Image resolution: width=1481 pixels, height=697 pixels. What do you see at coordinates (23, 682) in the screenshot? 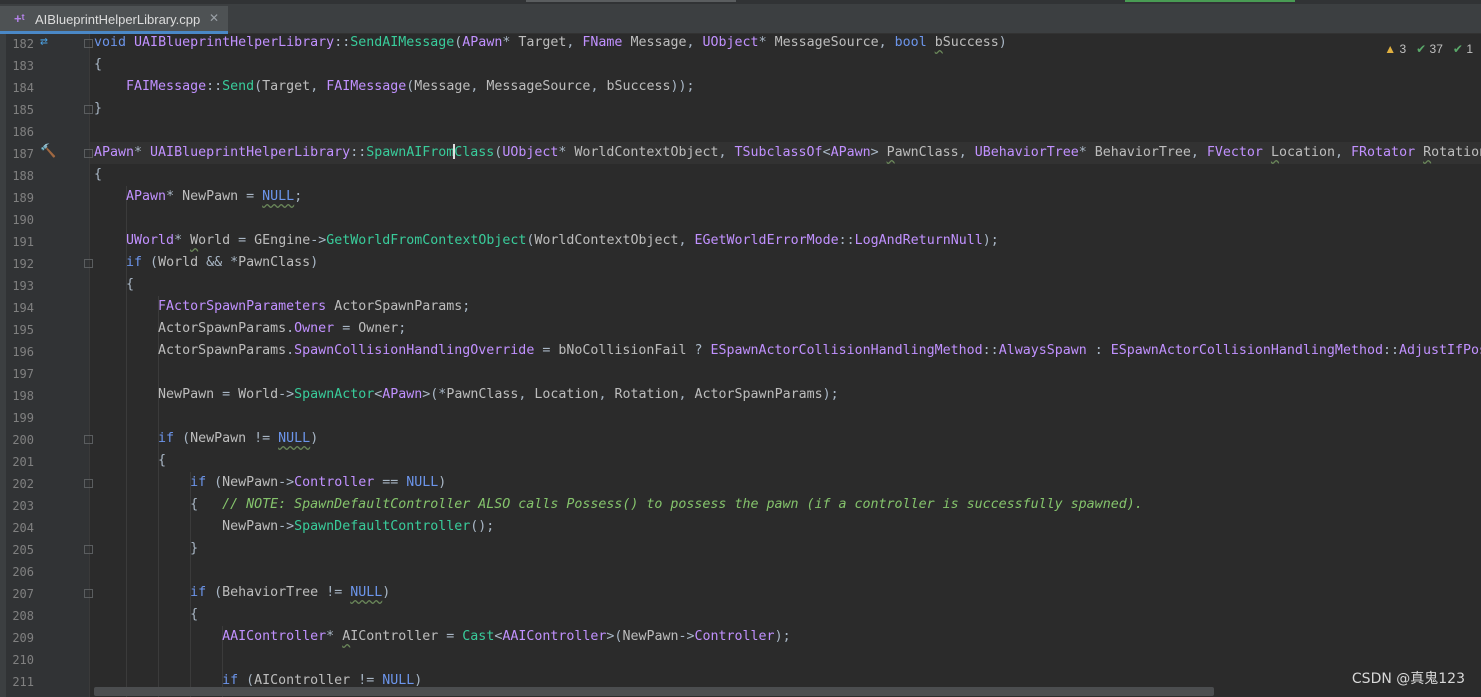
I see `line-number: 211` at bounding box center [23, 682].